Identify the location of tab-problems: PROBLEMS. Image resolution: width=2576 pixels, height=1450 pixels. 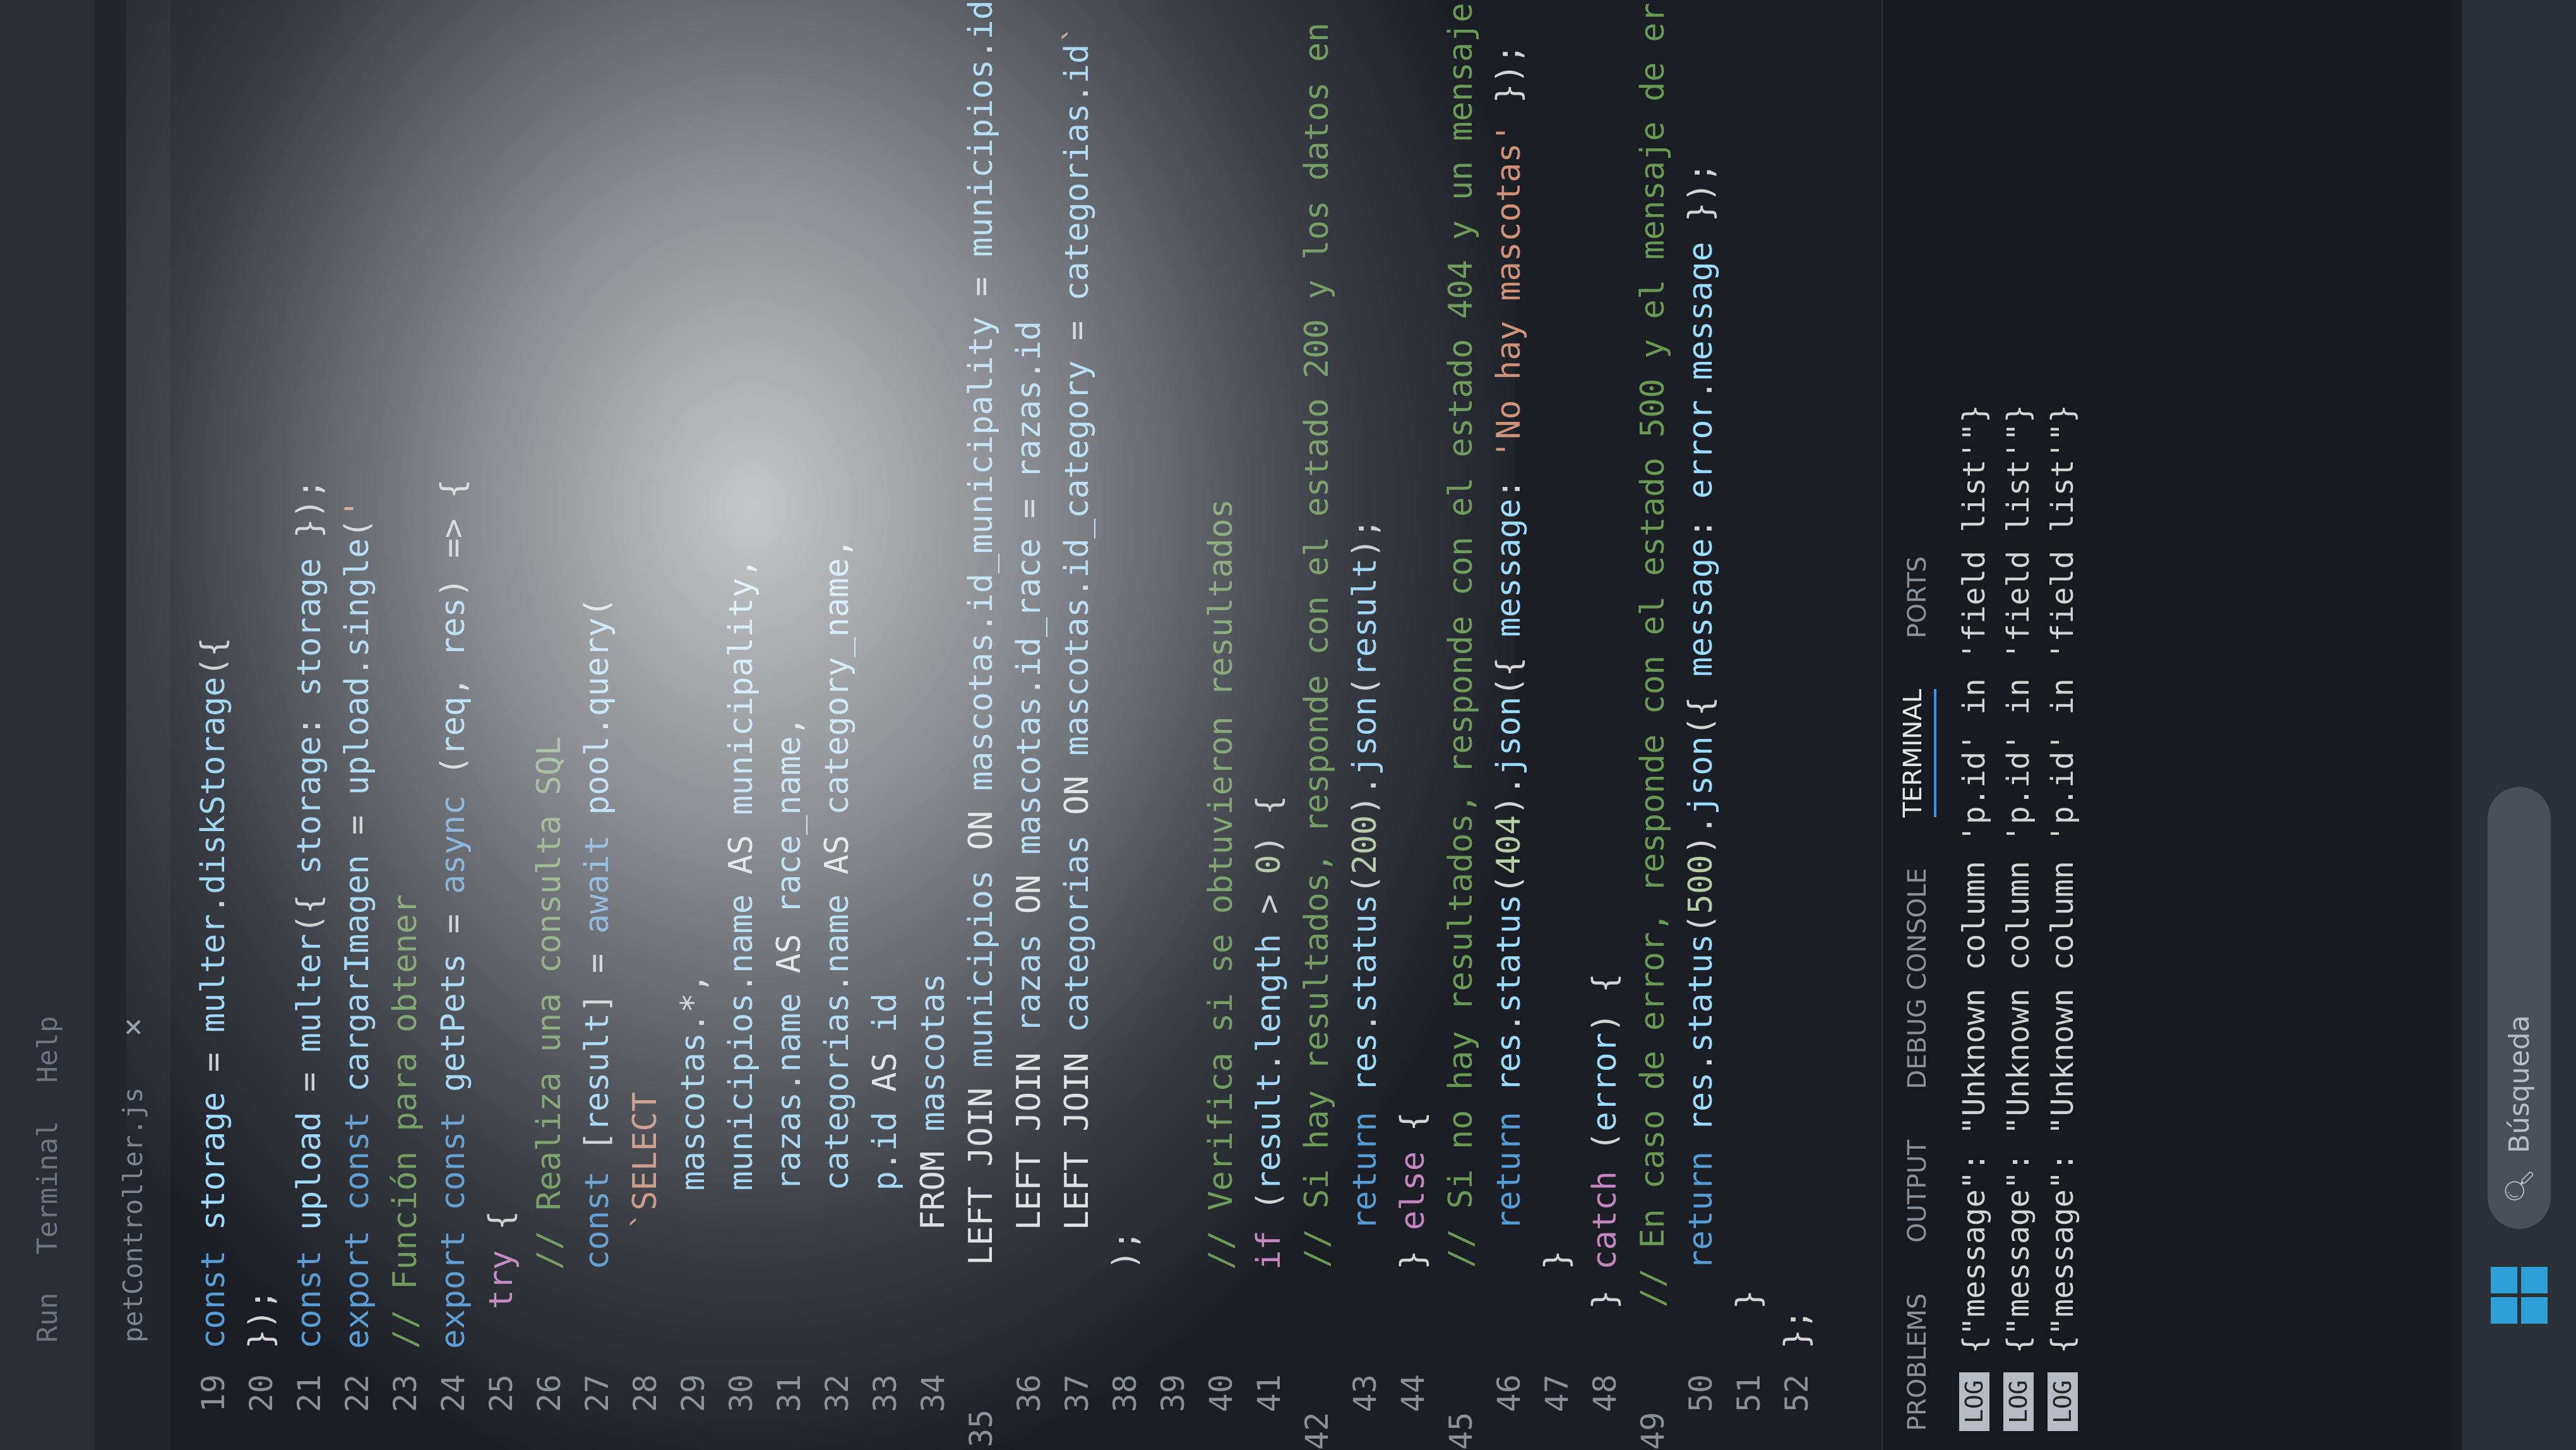
(1917, 1362).